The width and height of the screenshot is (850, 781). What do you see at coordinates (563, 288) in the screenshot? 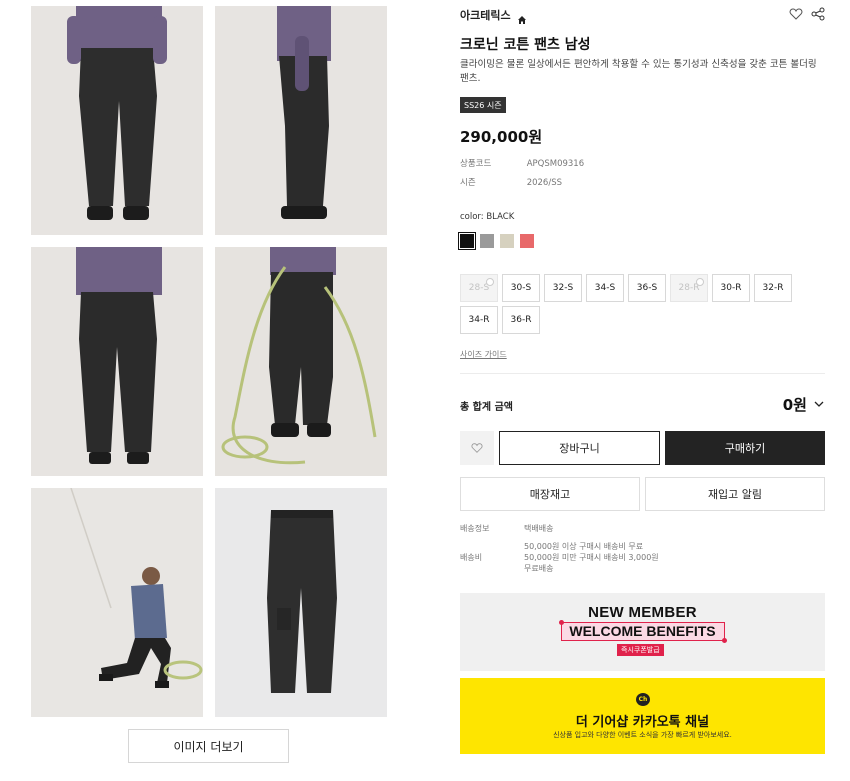
I see `size-option: 32-S` at bounding box center [563, 288].